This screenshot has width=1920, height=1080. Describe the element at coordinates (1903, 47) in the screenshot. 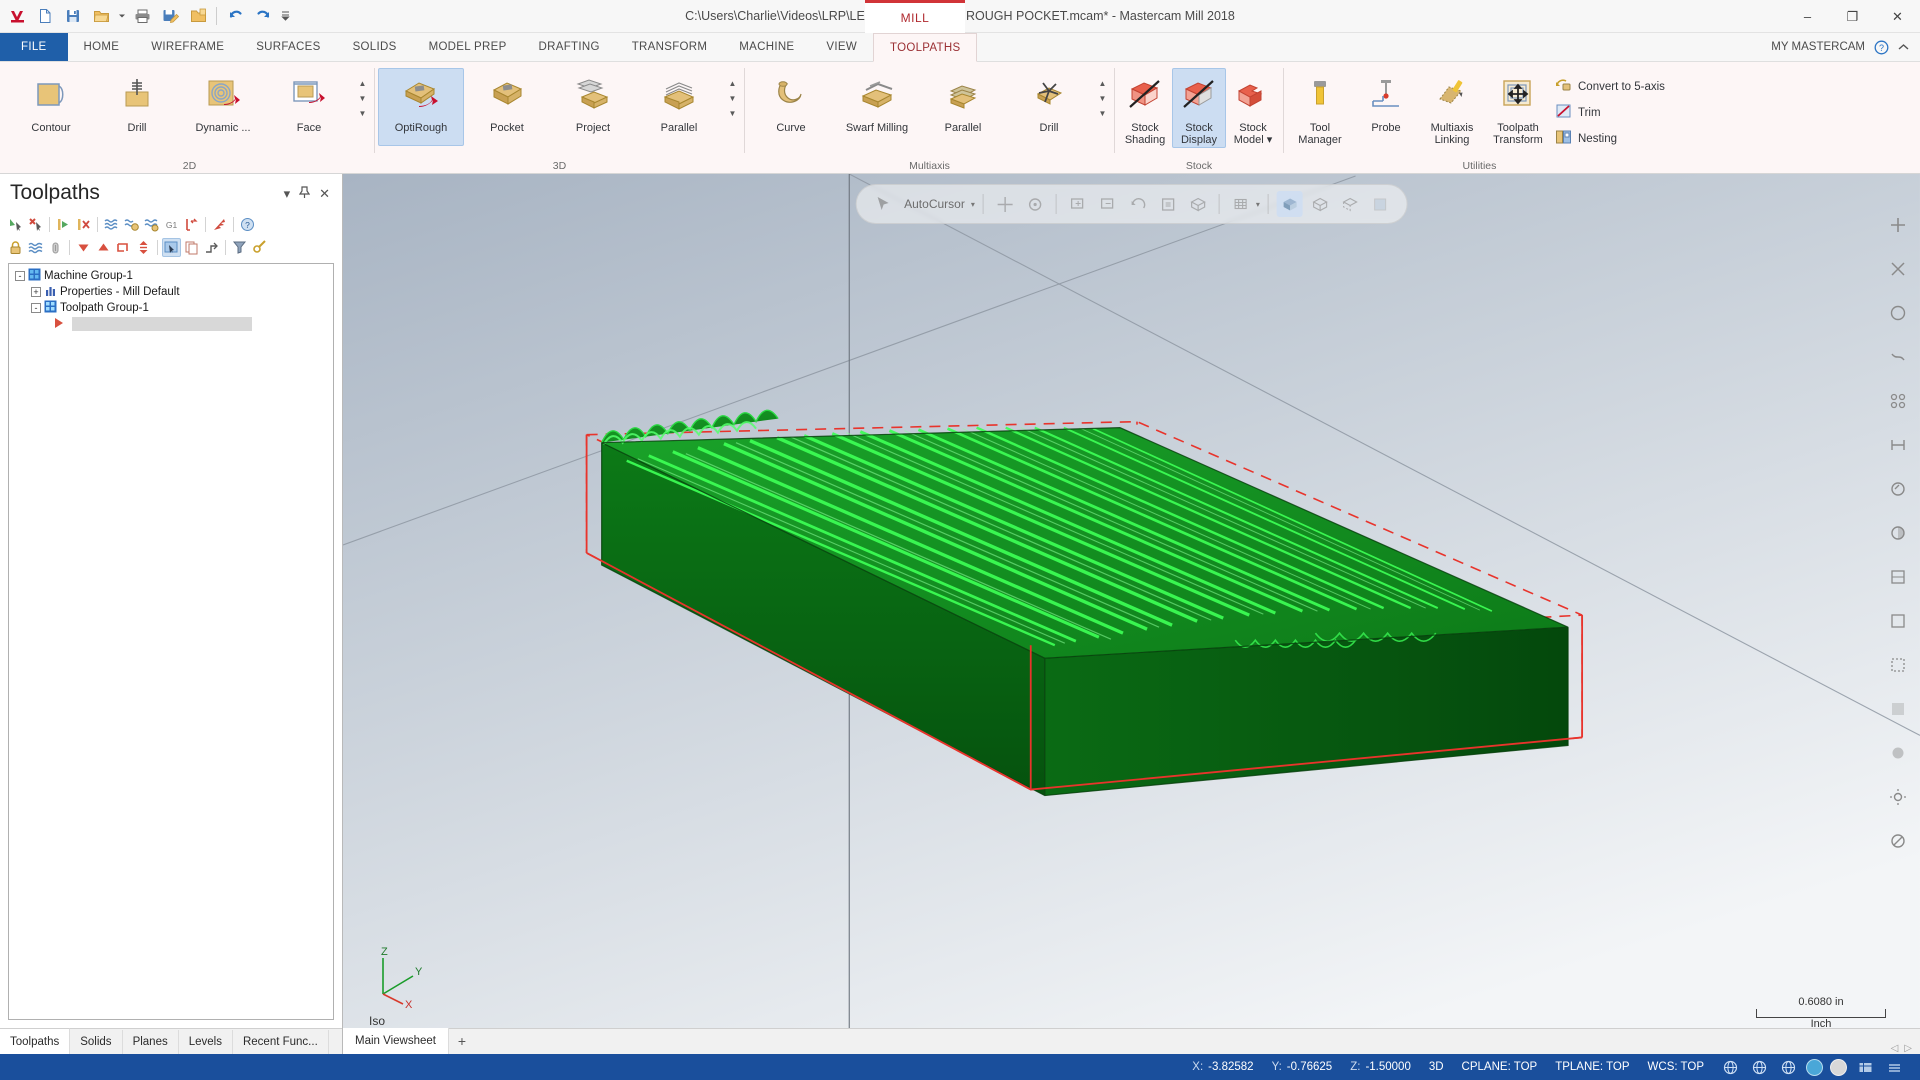

I see `collapse-ribbon-icon` at that location.